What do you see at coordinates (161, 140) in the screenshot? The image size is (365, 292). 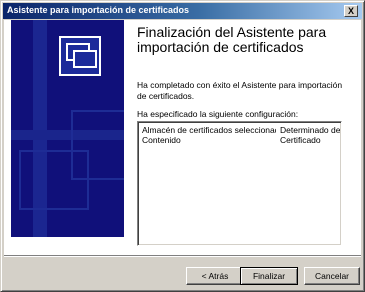 I see `setting-name: Contenido` at bounding box center [161, 140].